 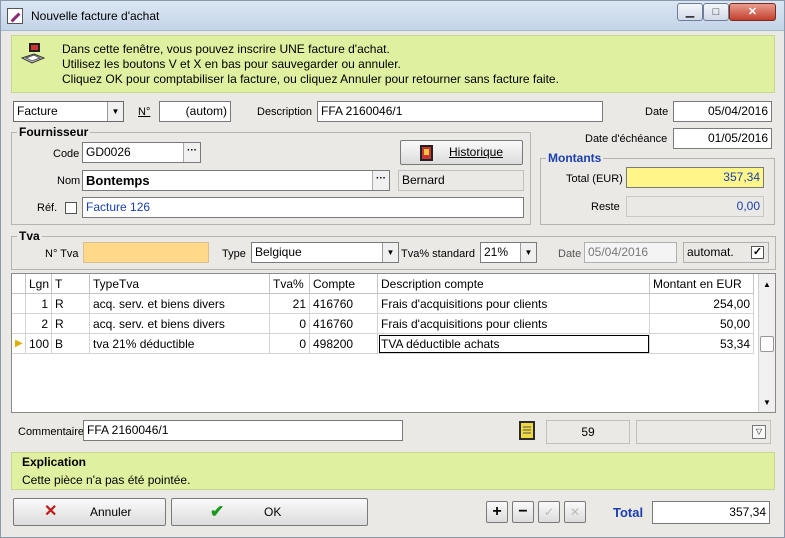 I want to click on number-field: (autom), so click(x=195, y=111).